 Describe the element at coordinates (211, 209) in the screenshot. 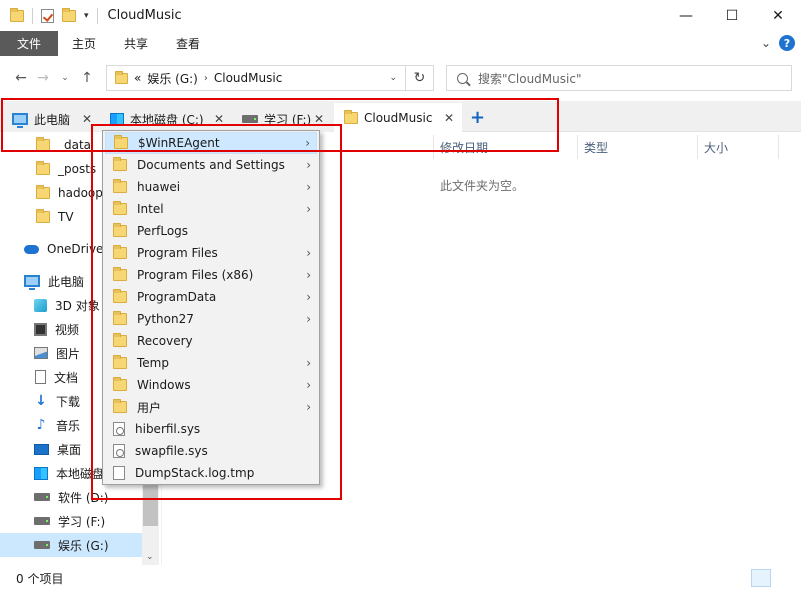

I see `menu-item-intel: Intel ›` at that location.